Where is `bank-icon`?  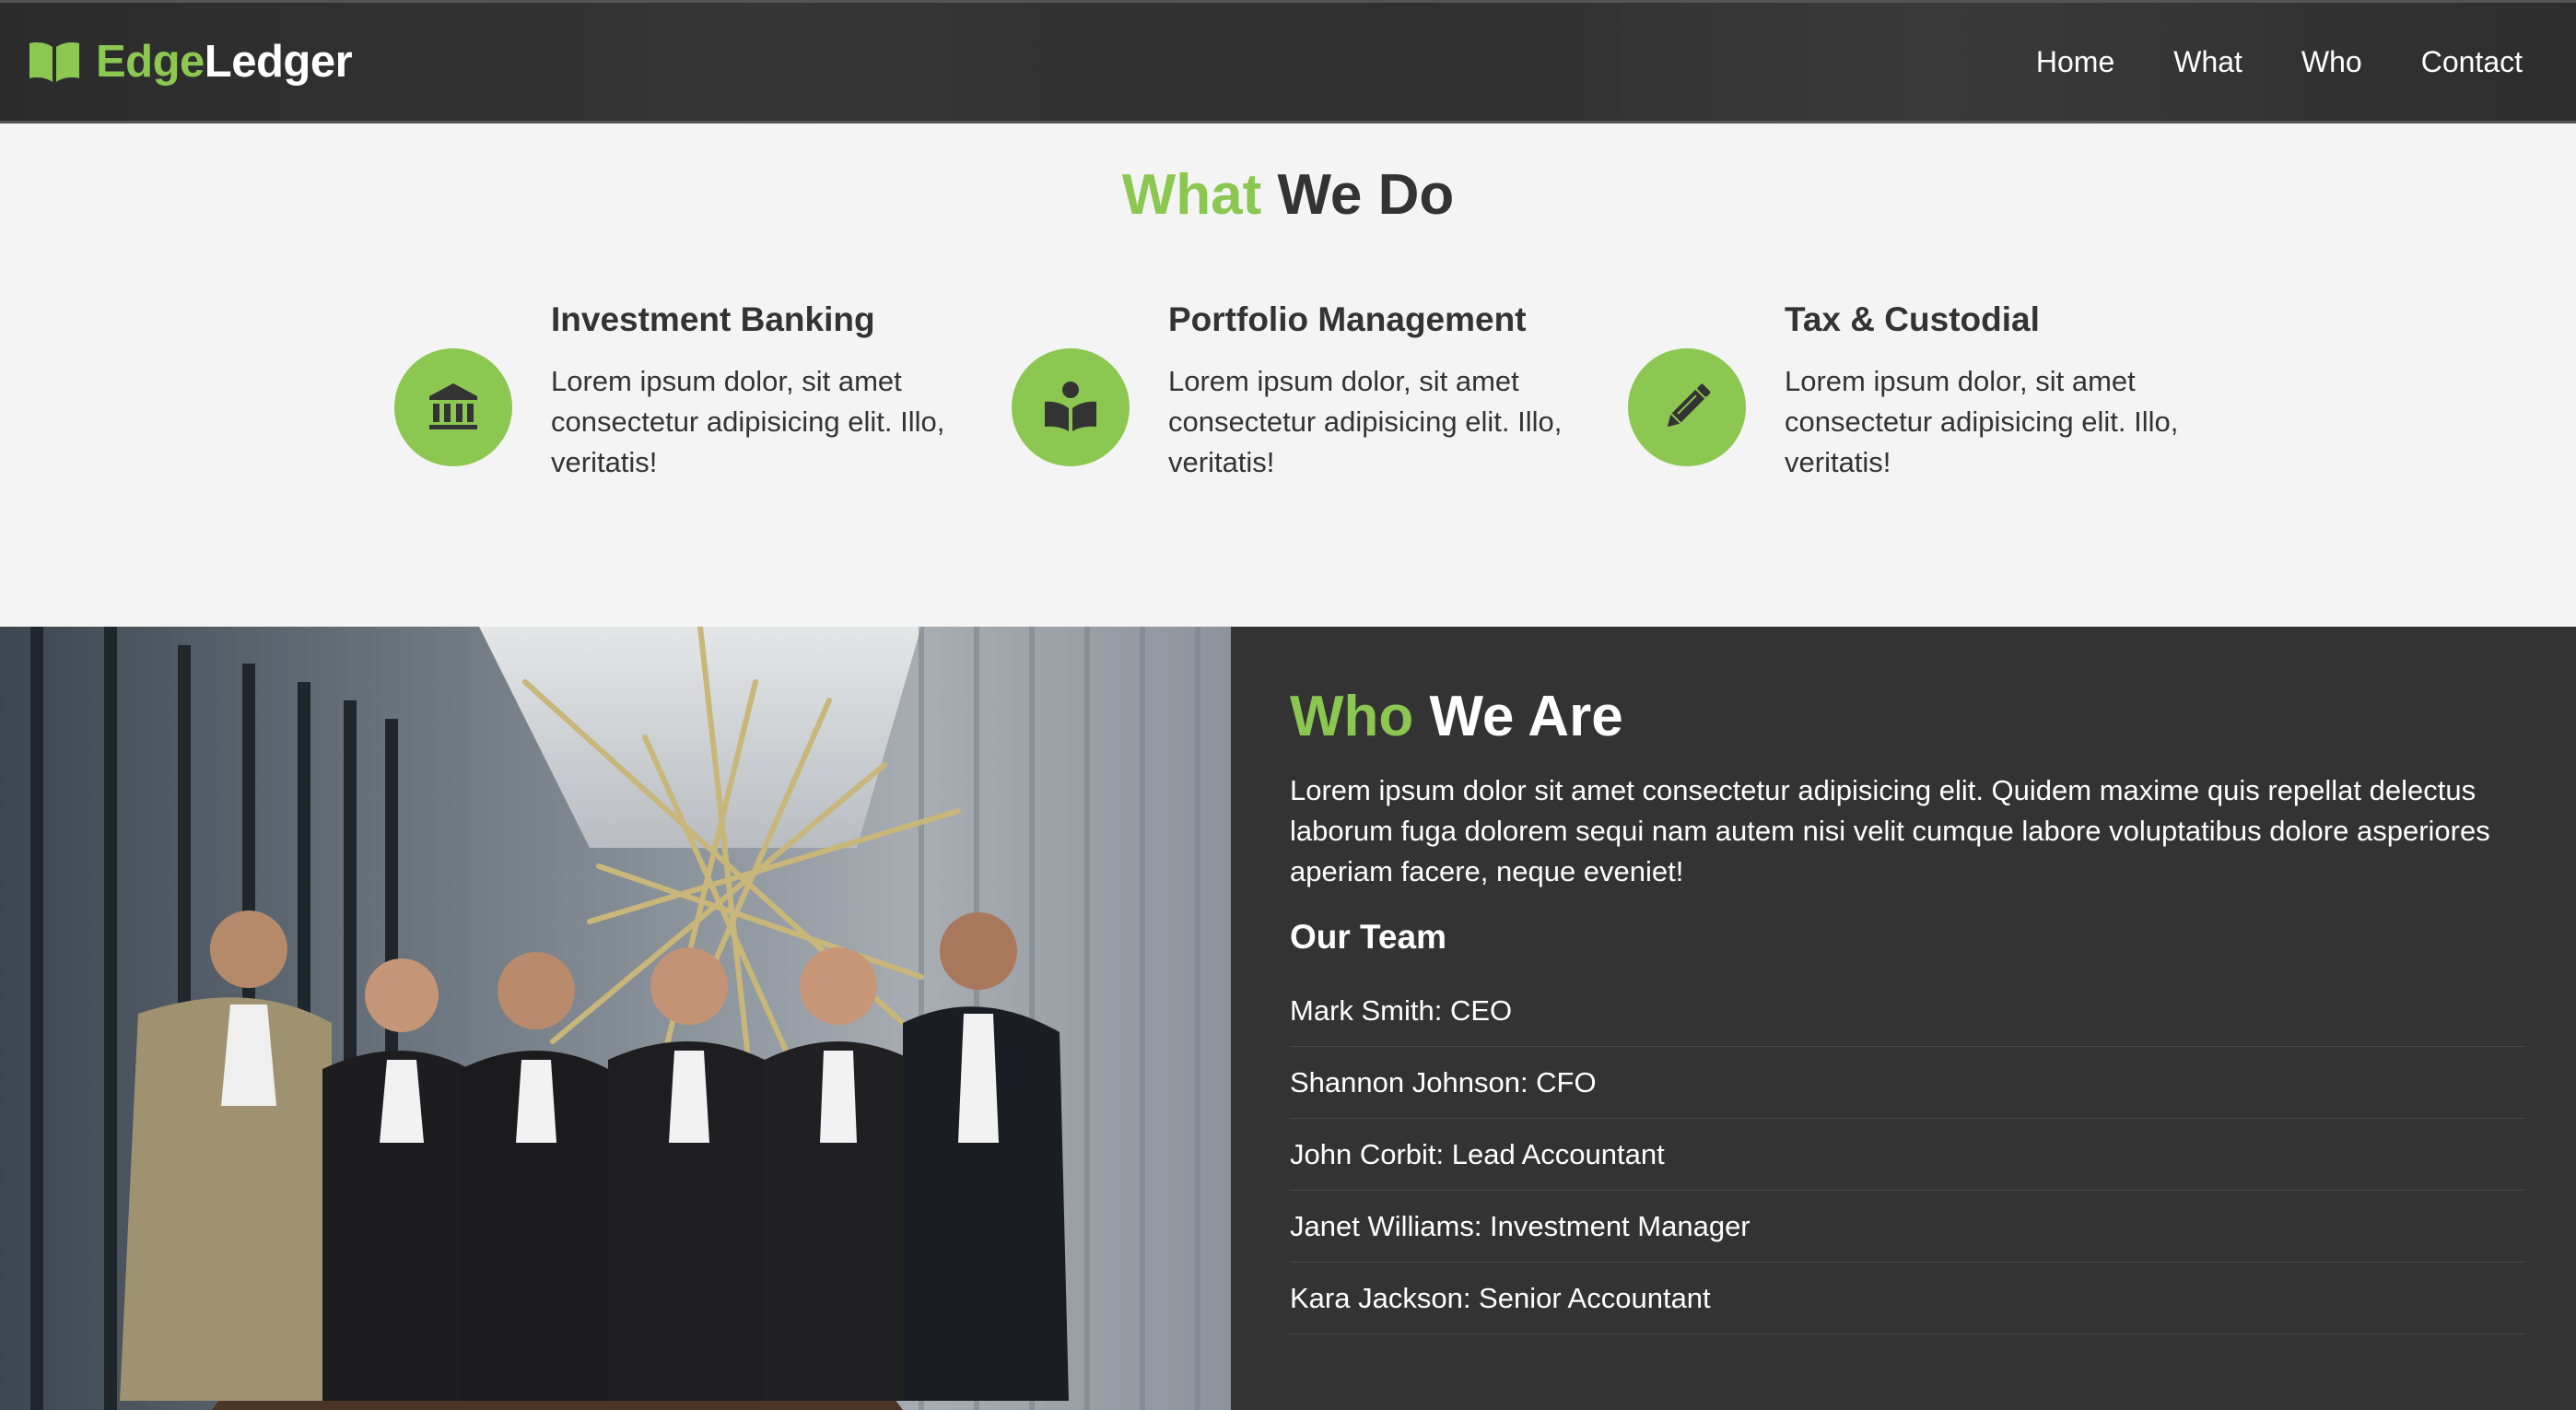 bank-icon is located at coordinates (453, 407).